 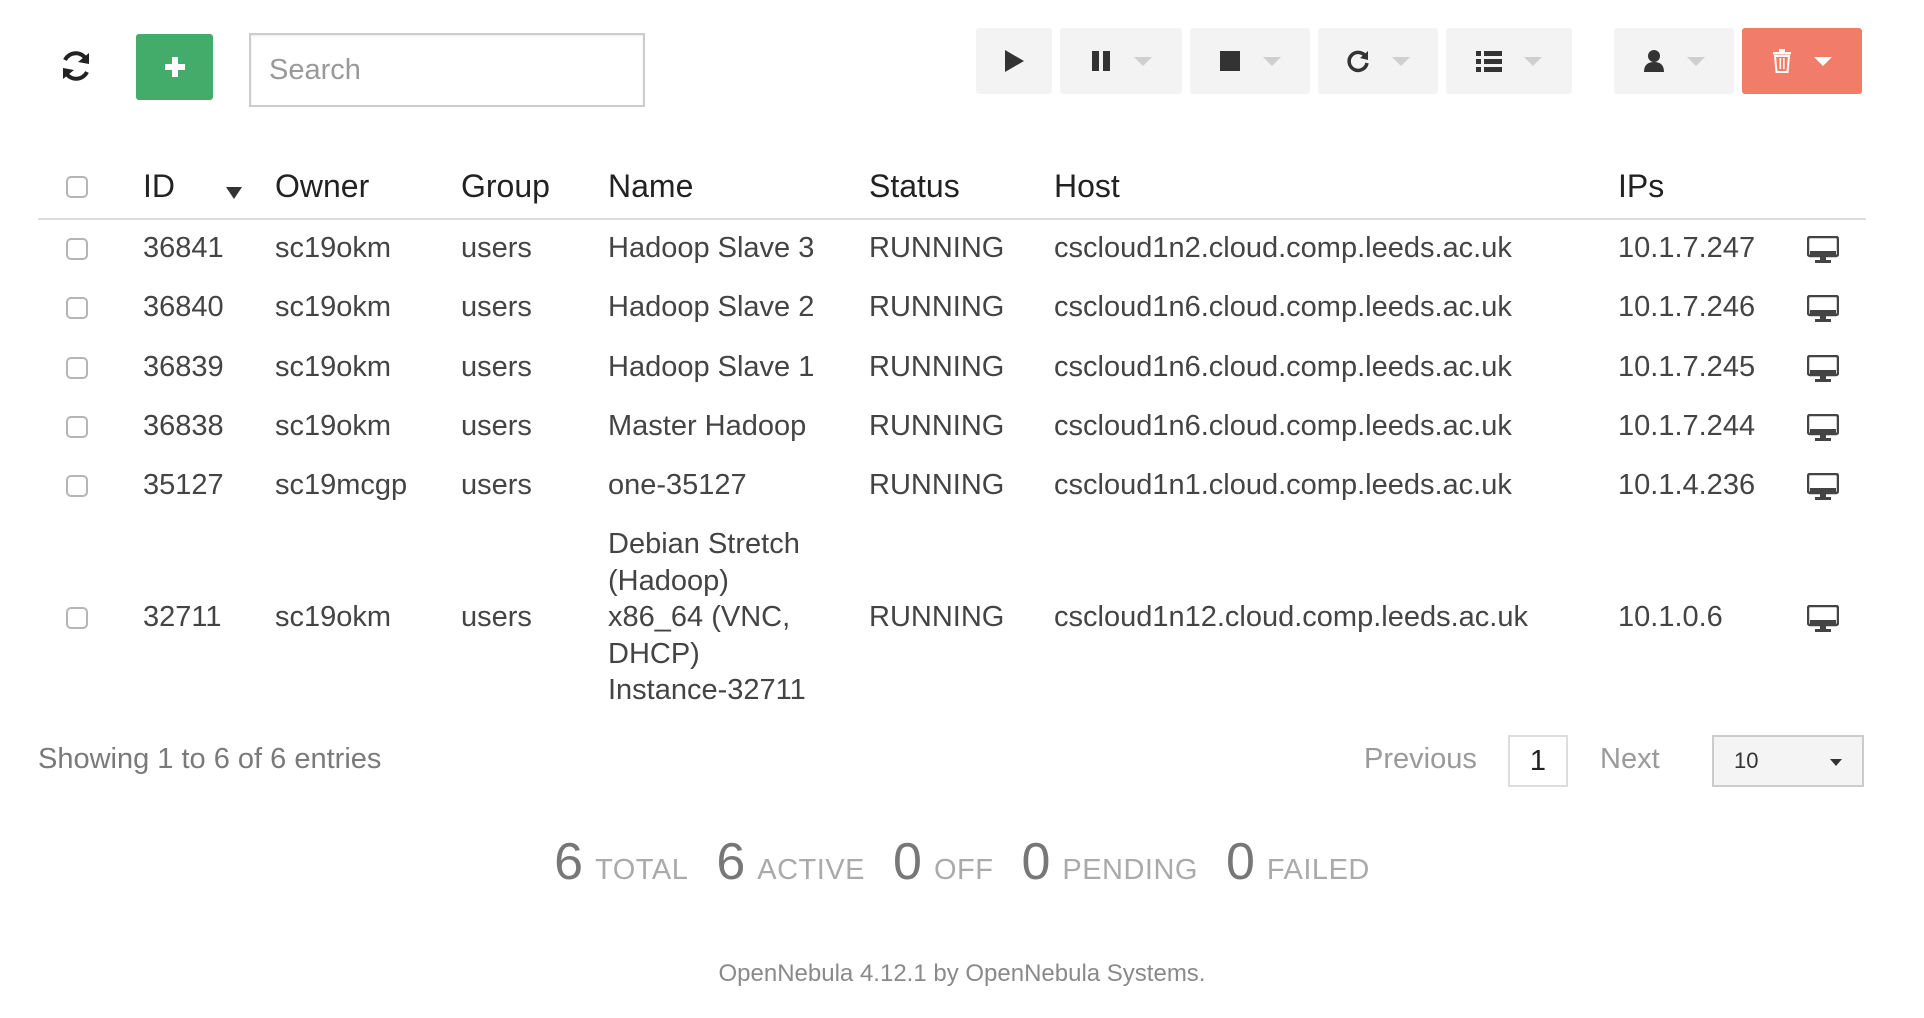 I want to click on column-header-group: Group, so click(x=505, y=186).